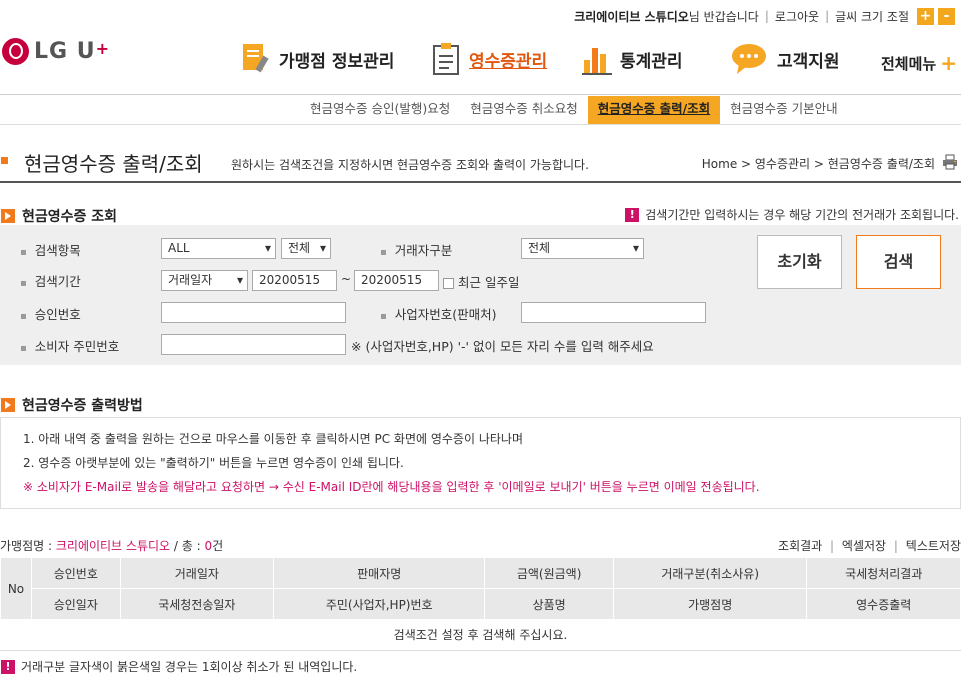 This screenshot has width=961, height=683. Describe the element at coordinates (179, 666) in the screenshot. I see `footer-note: ! 거래구분 글자색이 붉은색일 경우는 1회이상 취소가 된 내역입니다.` at that location.